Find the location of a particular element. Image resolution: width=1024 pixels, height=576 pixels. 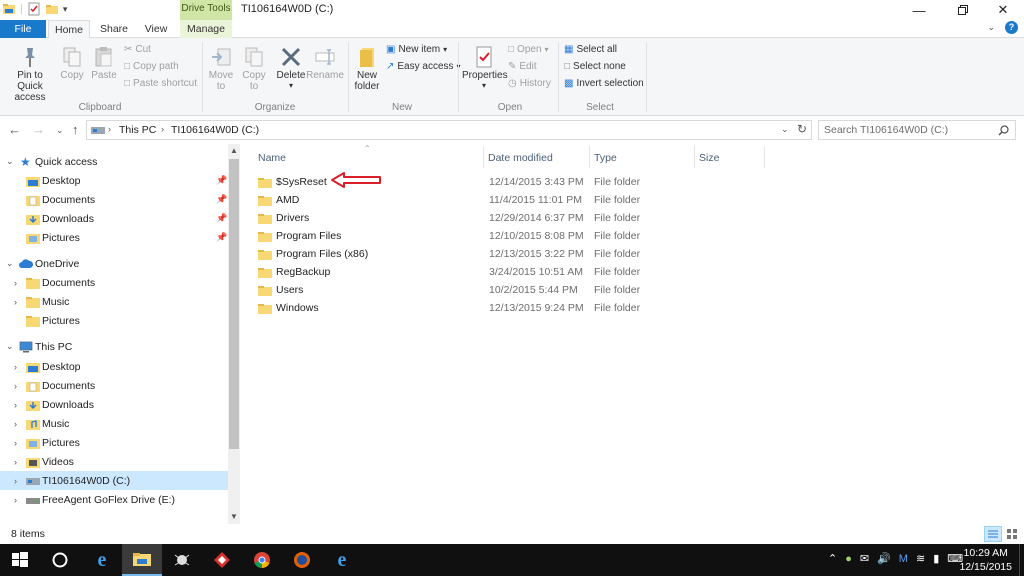

file-row: Drivers 12/29/2014 6:37 PM File folder is located at coordinates (450, 219).